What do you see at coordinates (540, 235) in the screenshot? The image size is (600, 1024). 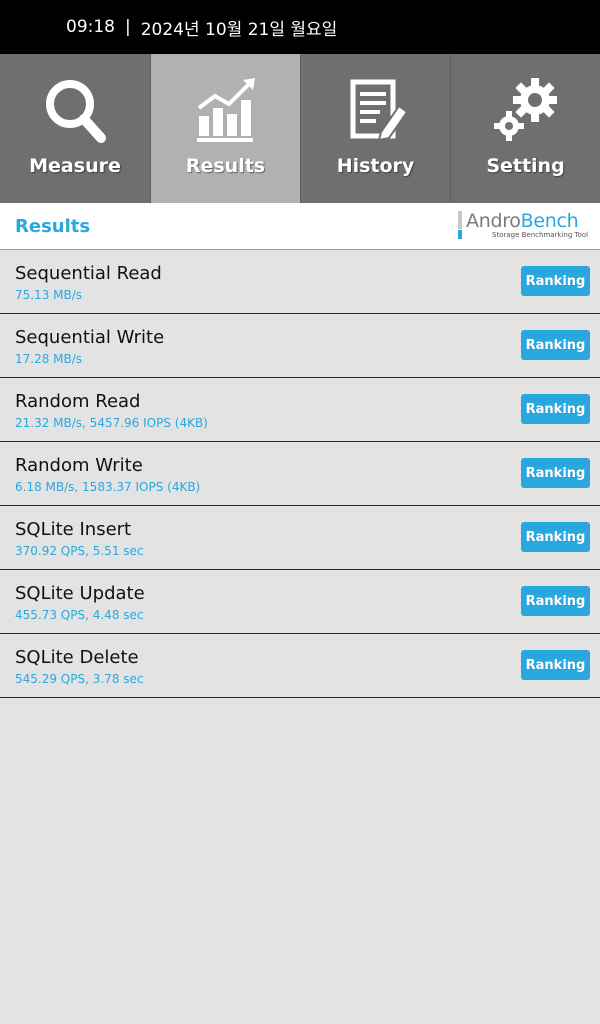 I see `logo-tagline: Storage Benchmarking Tool` at bounding box center [540, 235].